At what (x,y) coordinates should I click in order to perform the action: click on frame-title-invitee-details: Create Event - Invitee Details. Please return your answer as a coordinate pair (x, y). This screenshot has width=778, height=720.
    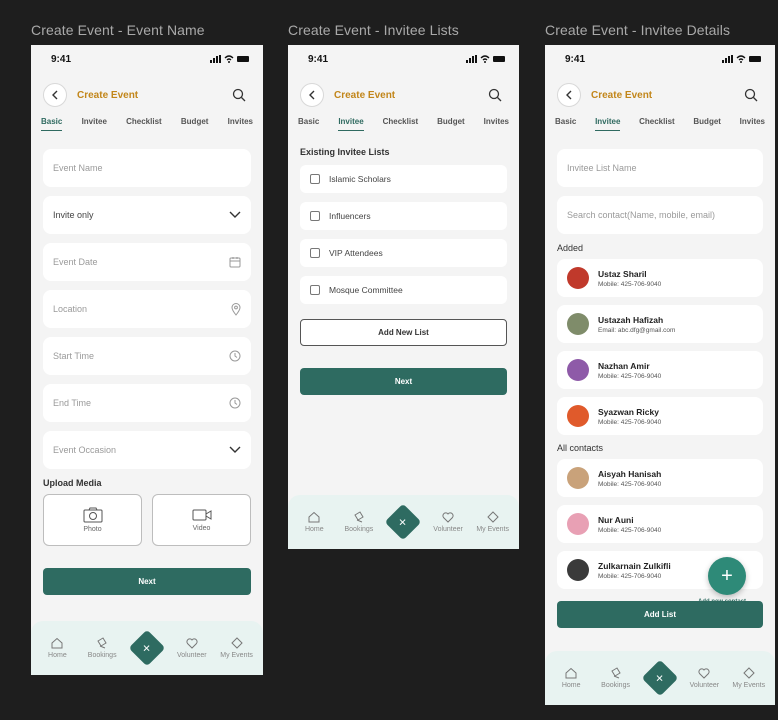
    Looking at the image, I should click on (638, 30).